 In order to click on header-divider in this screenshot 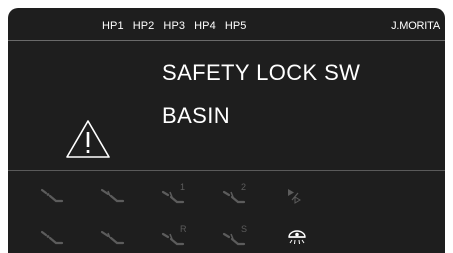, I will do `click(226, 40)`.